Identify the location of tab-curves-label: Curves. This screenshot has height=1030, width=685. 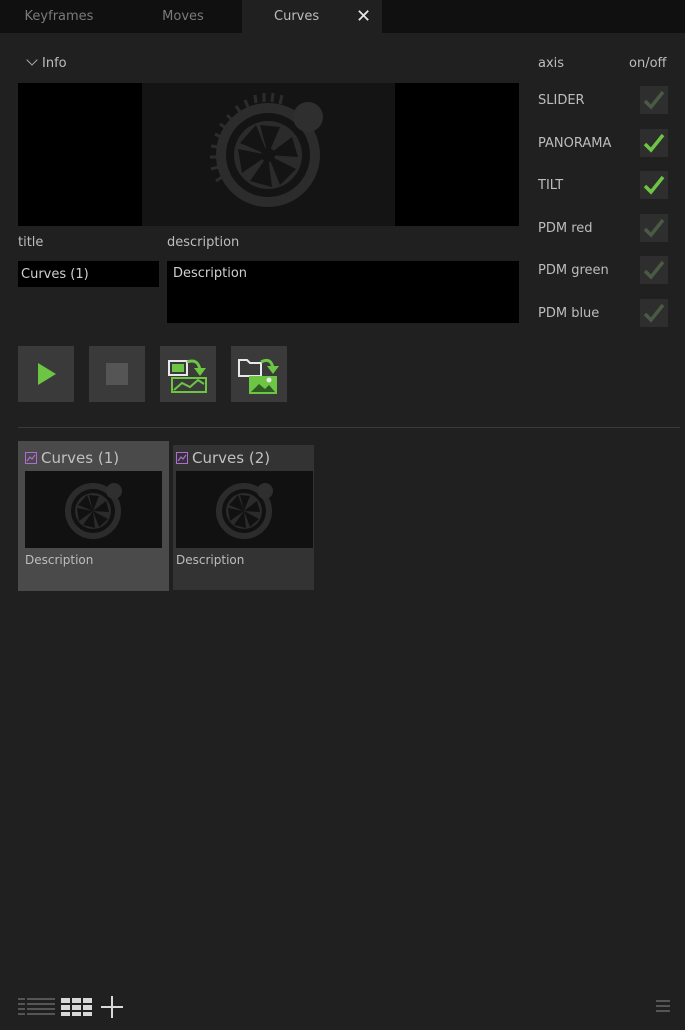
(297, 16).